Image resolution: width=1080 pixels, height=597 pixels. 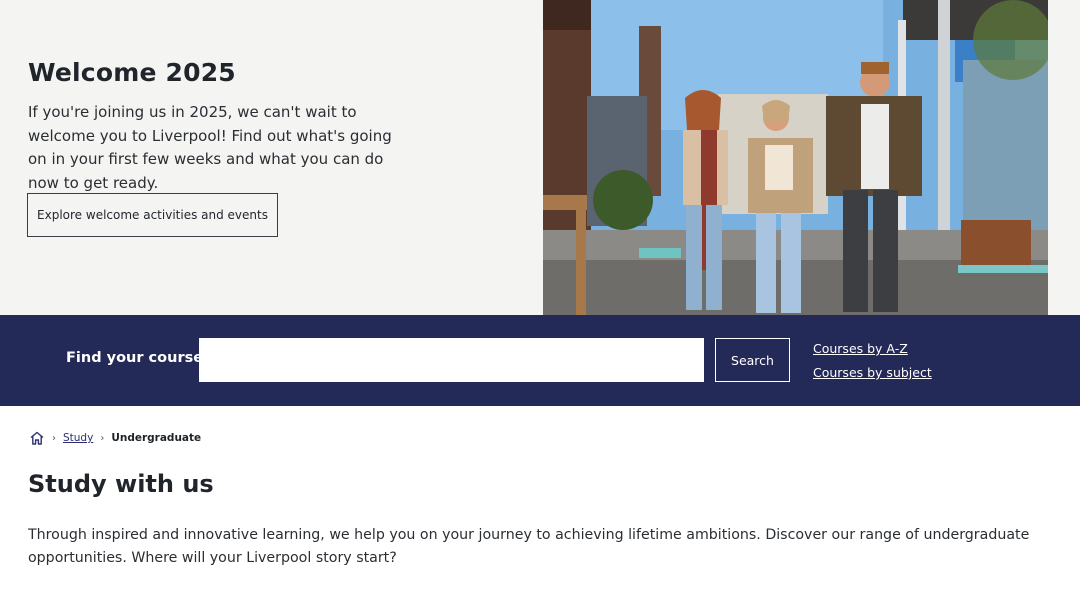 I want to click on courses-by-a-z-link: Courses by A-Z, so click(x=860, y=348).